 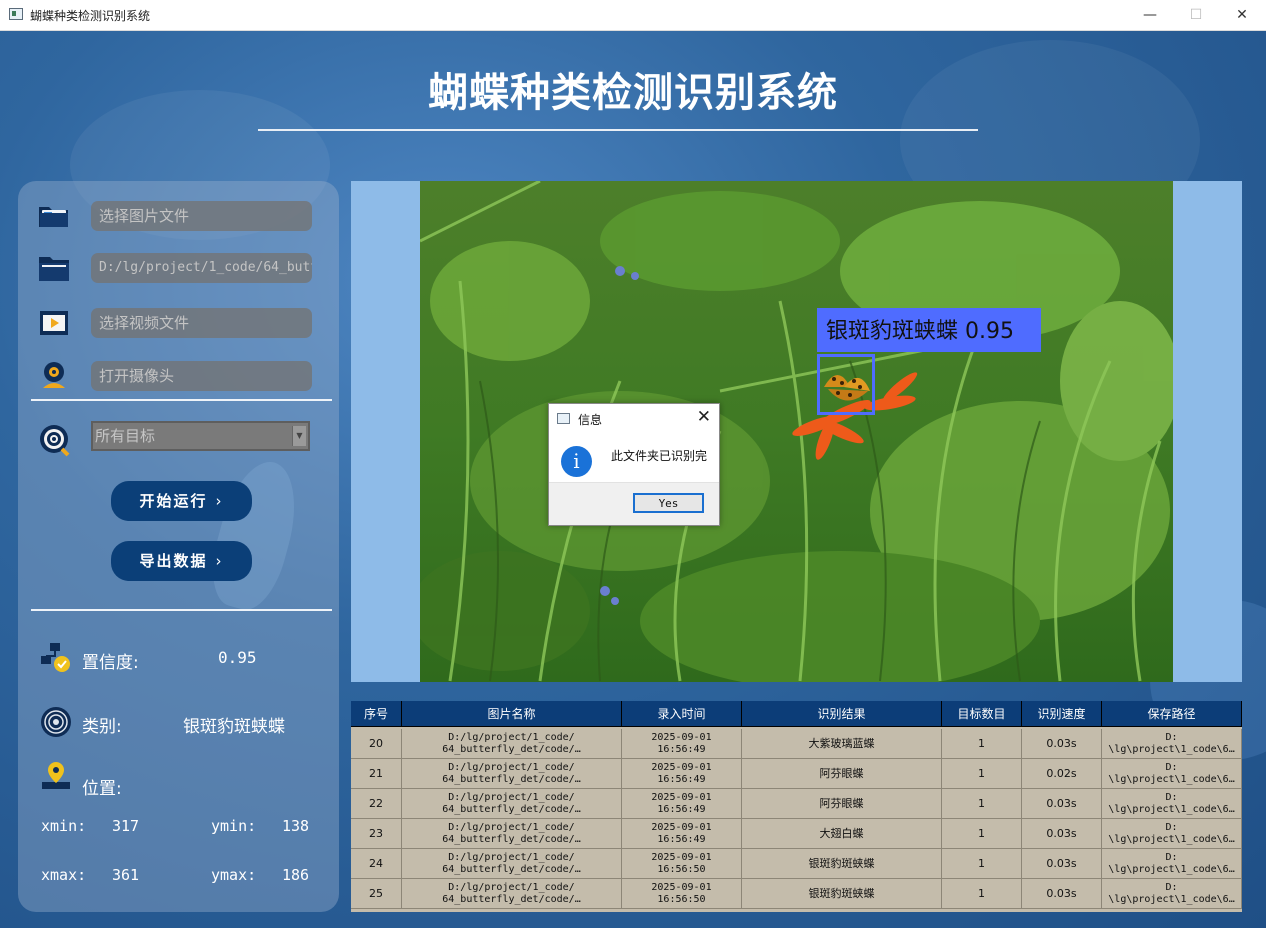 I want to click on table-cell: 大翅白蝶, so click(x=842, y=834).